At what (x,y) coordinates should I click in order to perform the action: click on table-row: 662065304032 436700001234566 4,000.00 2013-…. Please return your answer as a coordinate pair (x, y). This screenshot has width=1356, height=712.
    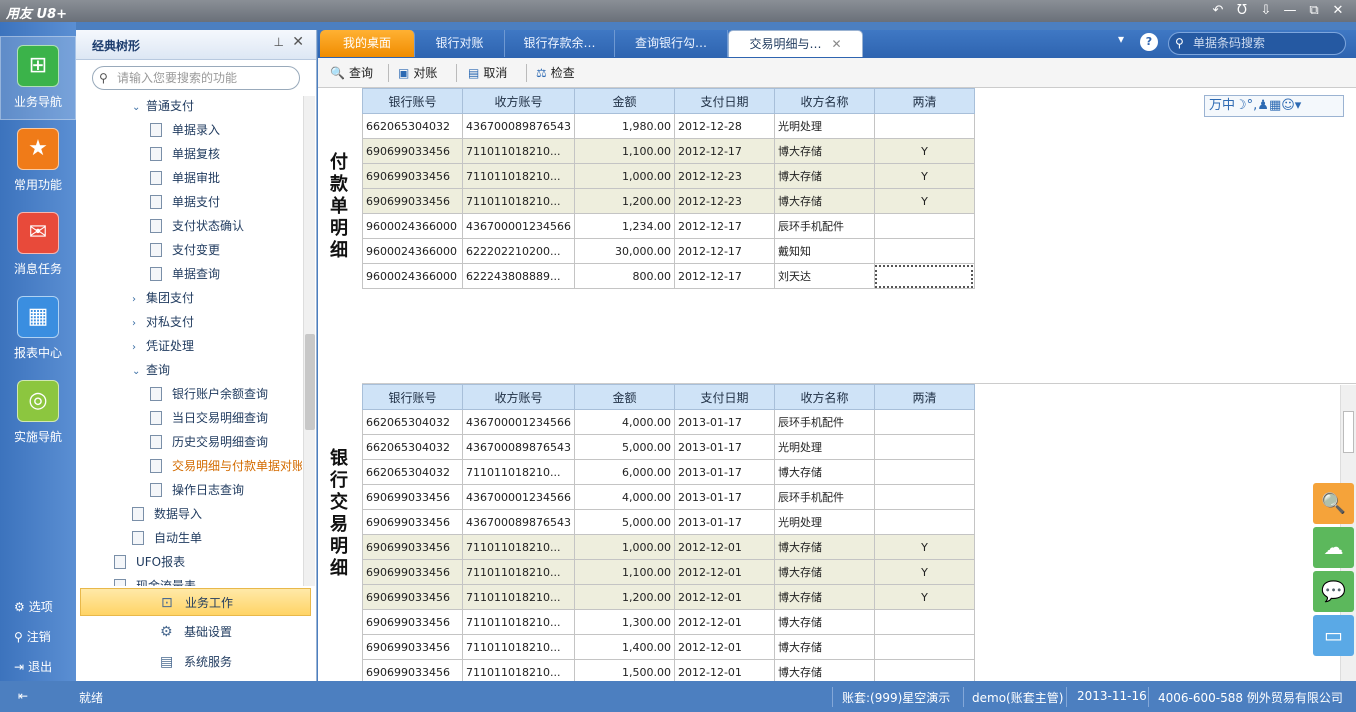
    Looking at the image, I should click on (668, 422).